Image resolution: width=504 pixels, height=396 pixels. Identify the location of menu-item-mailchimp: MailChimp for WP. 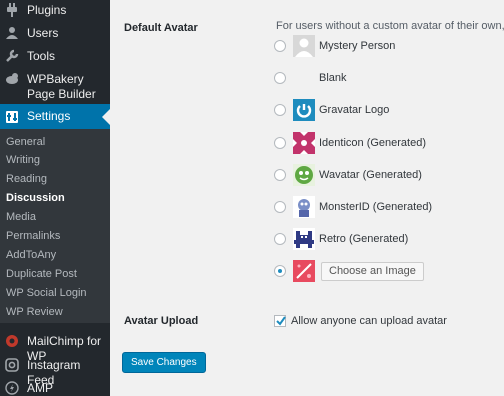
(55, 348).